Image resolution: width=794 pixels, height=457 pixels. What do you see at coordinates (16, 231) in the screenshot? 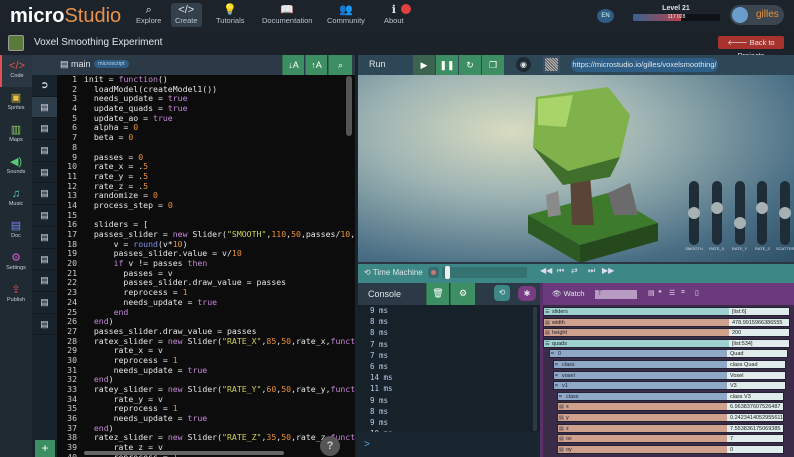
I see `sidebar-item-doc: ▤ Doc` at bounding box center [16, 231].